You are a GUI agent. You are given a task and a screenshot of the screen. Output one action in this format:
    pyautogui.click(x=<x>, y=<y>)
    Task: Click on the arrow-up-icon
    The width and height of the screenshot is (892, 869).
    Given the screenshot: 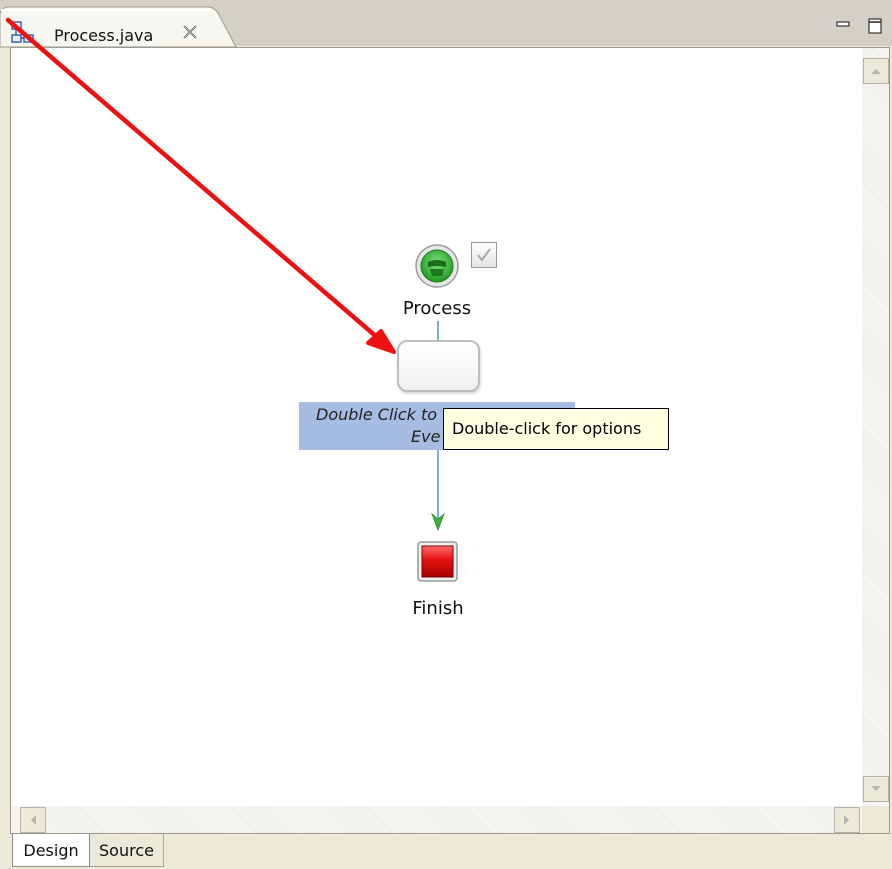 What is the action you would take?
    pyautogui.click(x=876, y=71)
    